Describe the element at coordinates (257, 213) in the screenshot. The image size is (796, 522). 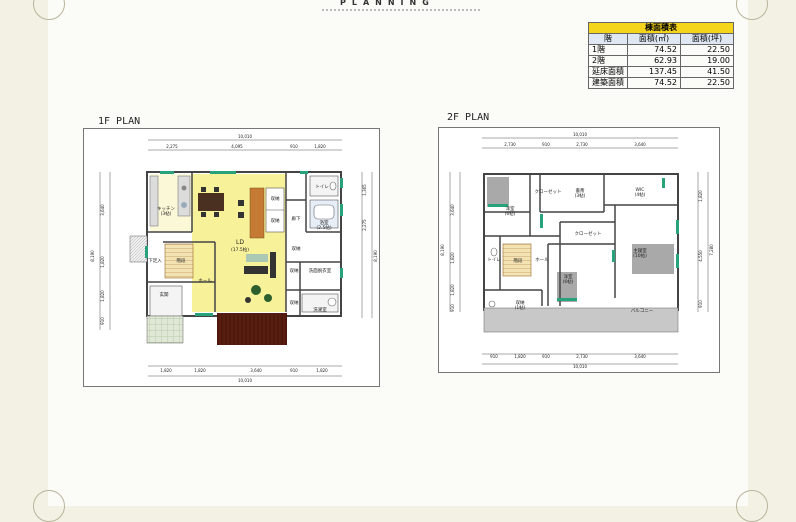
I see `wood-counter` at that location.